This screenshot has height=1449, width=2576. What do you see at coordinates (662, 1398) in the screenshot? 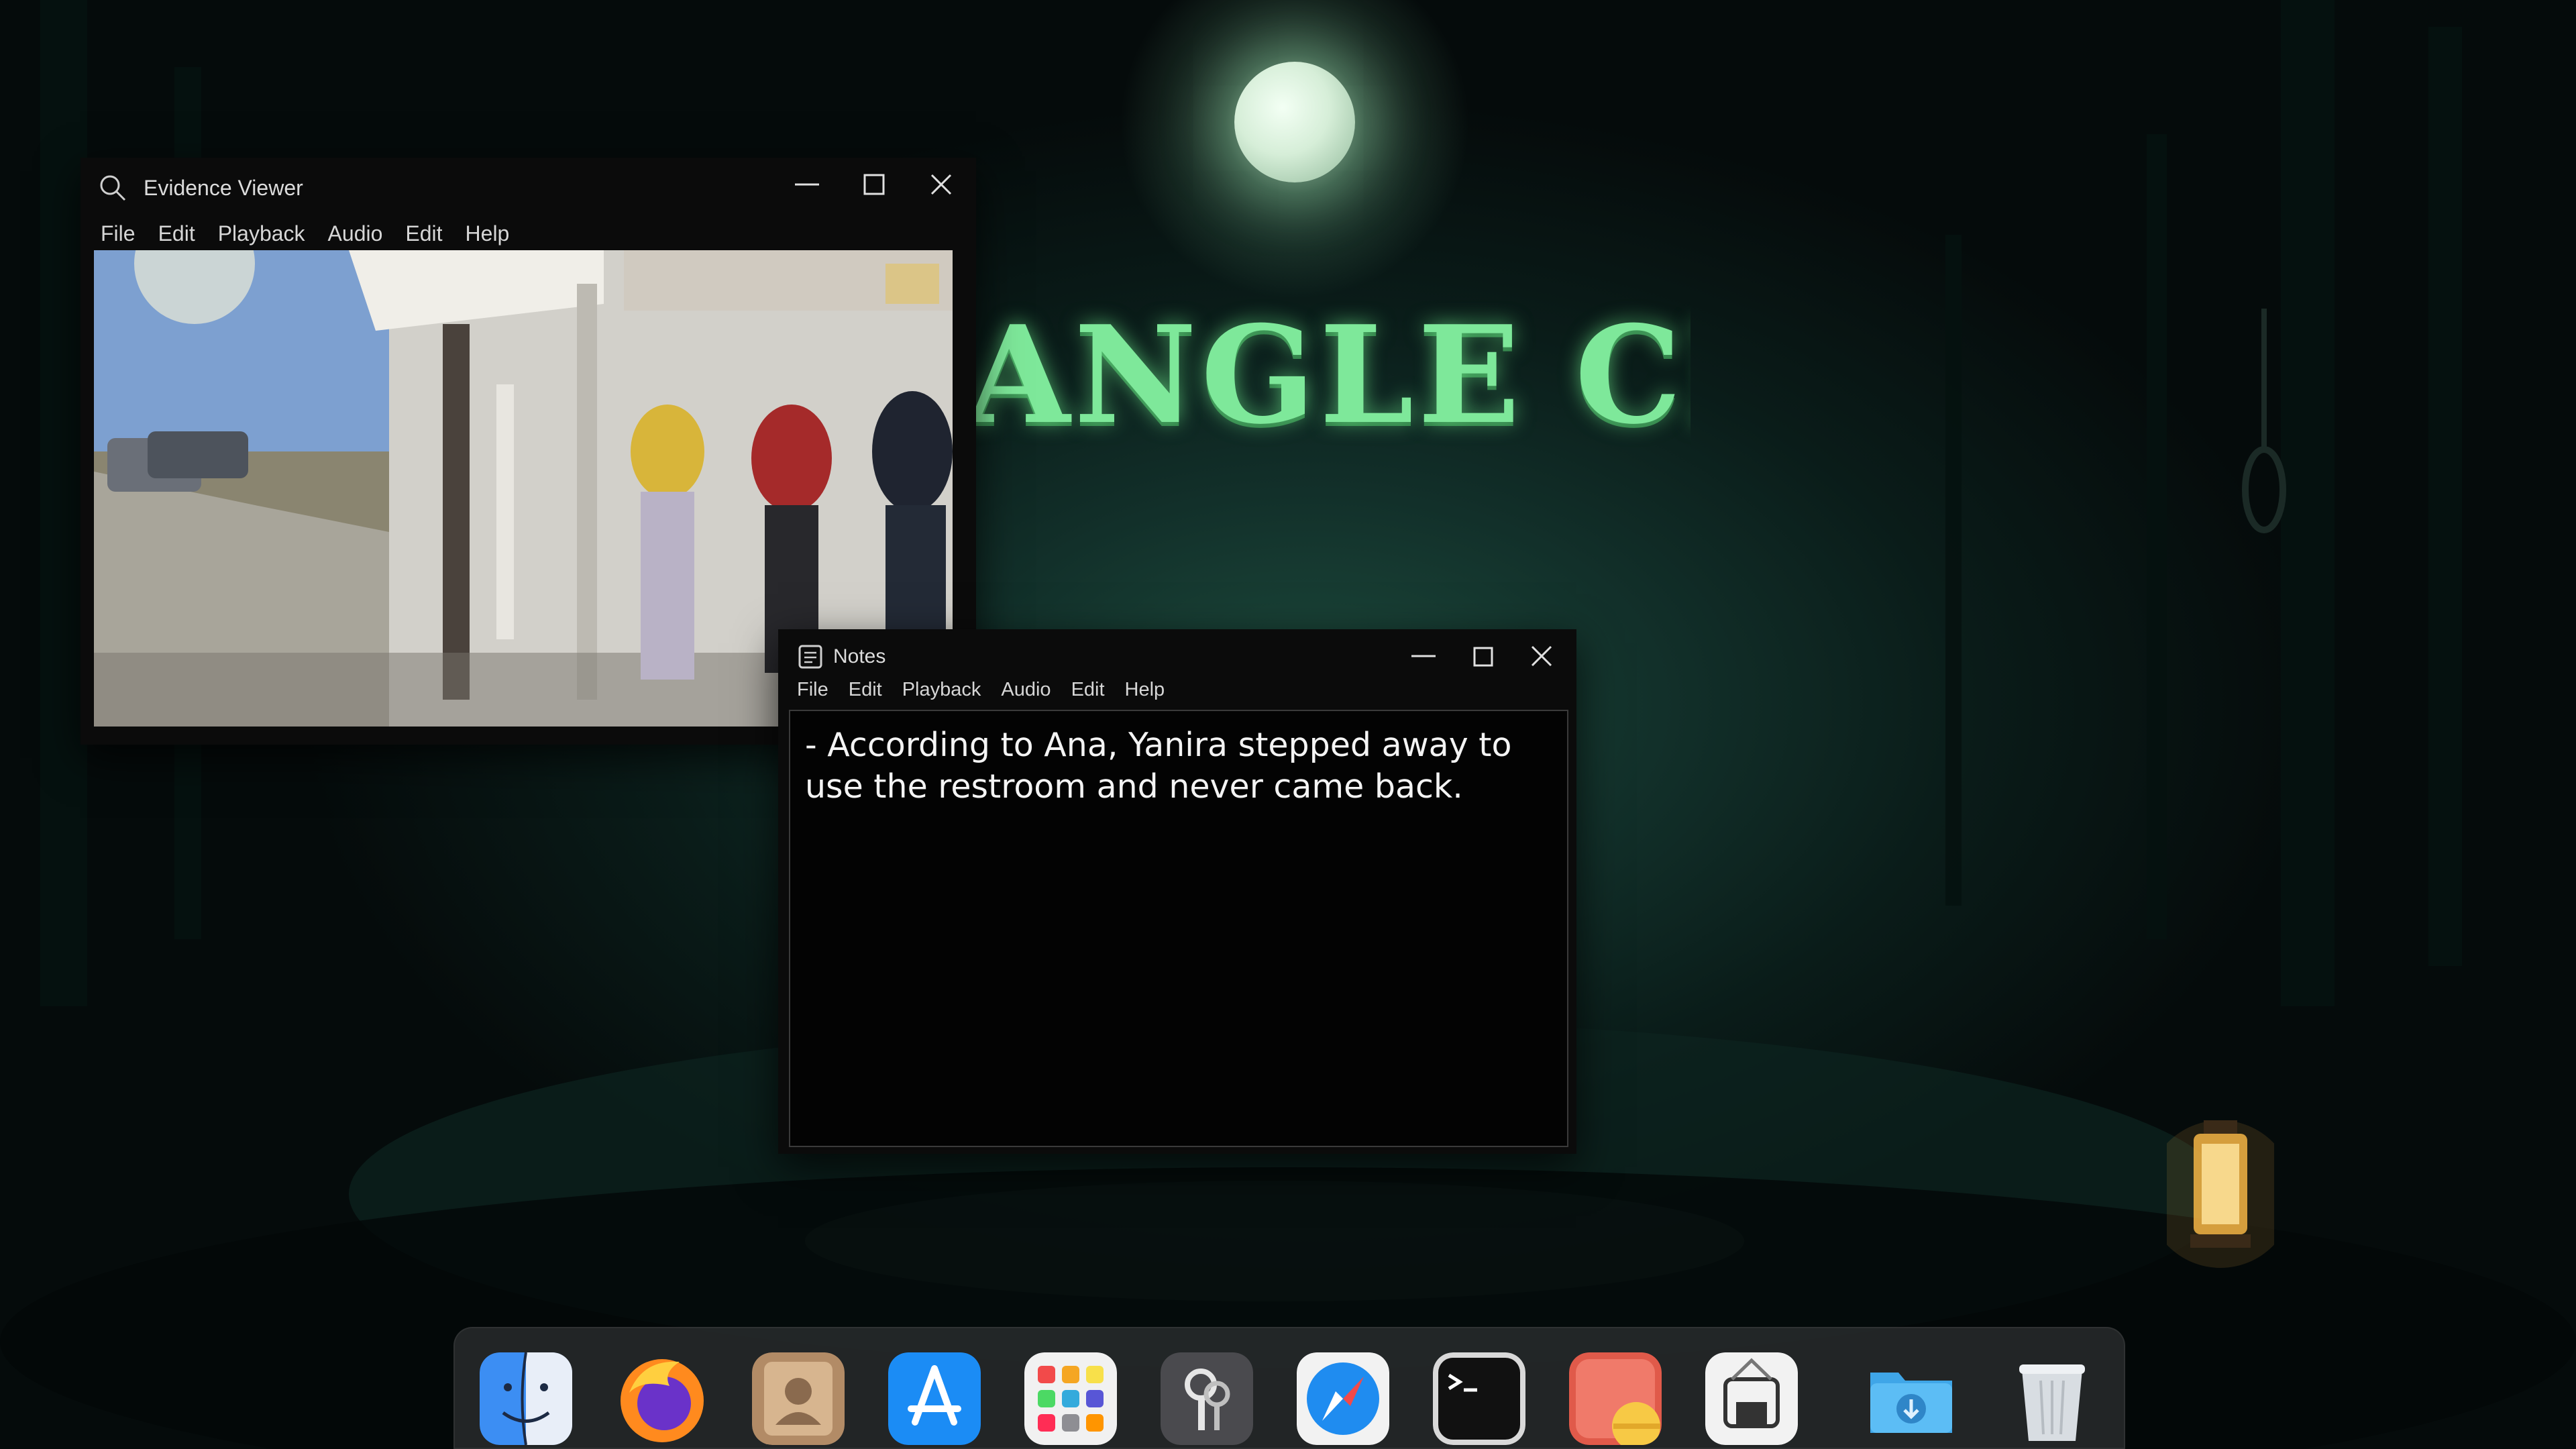
I see `firefox-icon` at bounding box center [662, 1398].